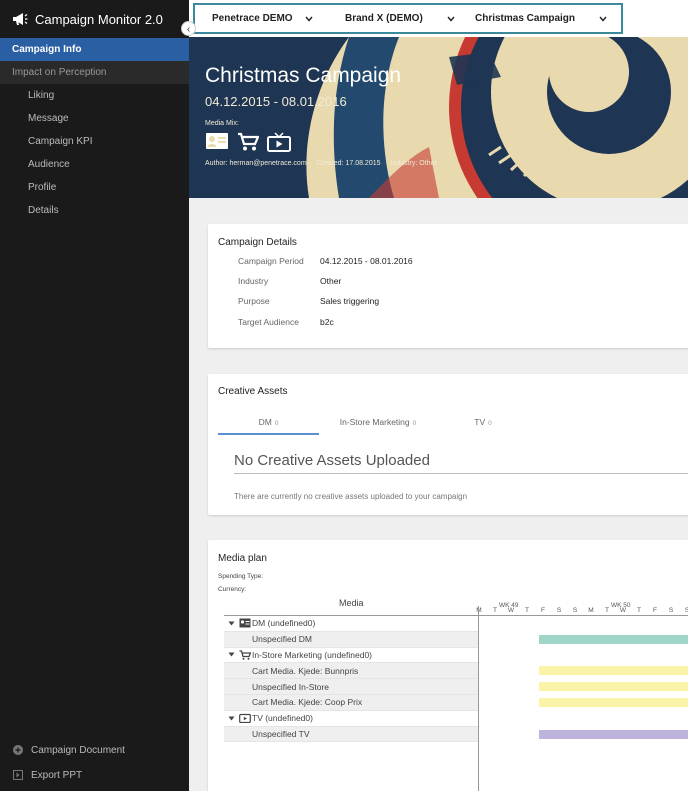 This screenshot has height=791, width=688. Describe the element at coordinates (307, 702) in the screenshot. I see `media-row-label: Cart Media. Kjede: Coop Prix` at that location.